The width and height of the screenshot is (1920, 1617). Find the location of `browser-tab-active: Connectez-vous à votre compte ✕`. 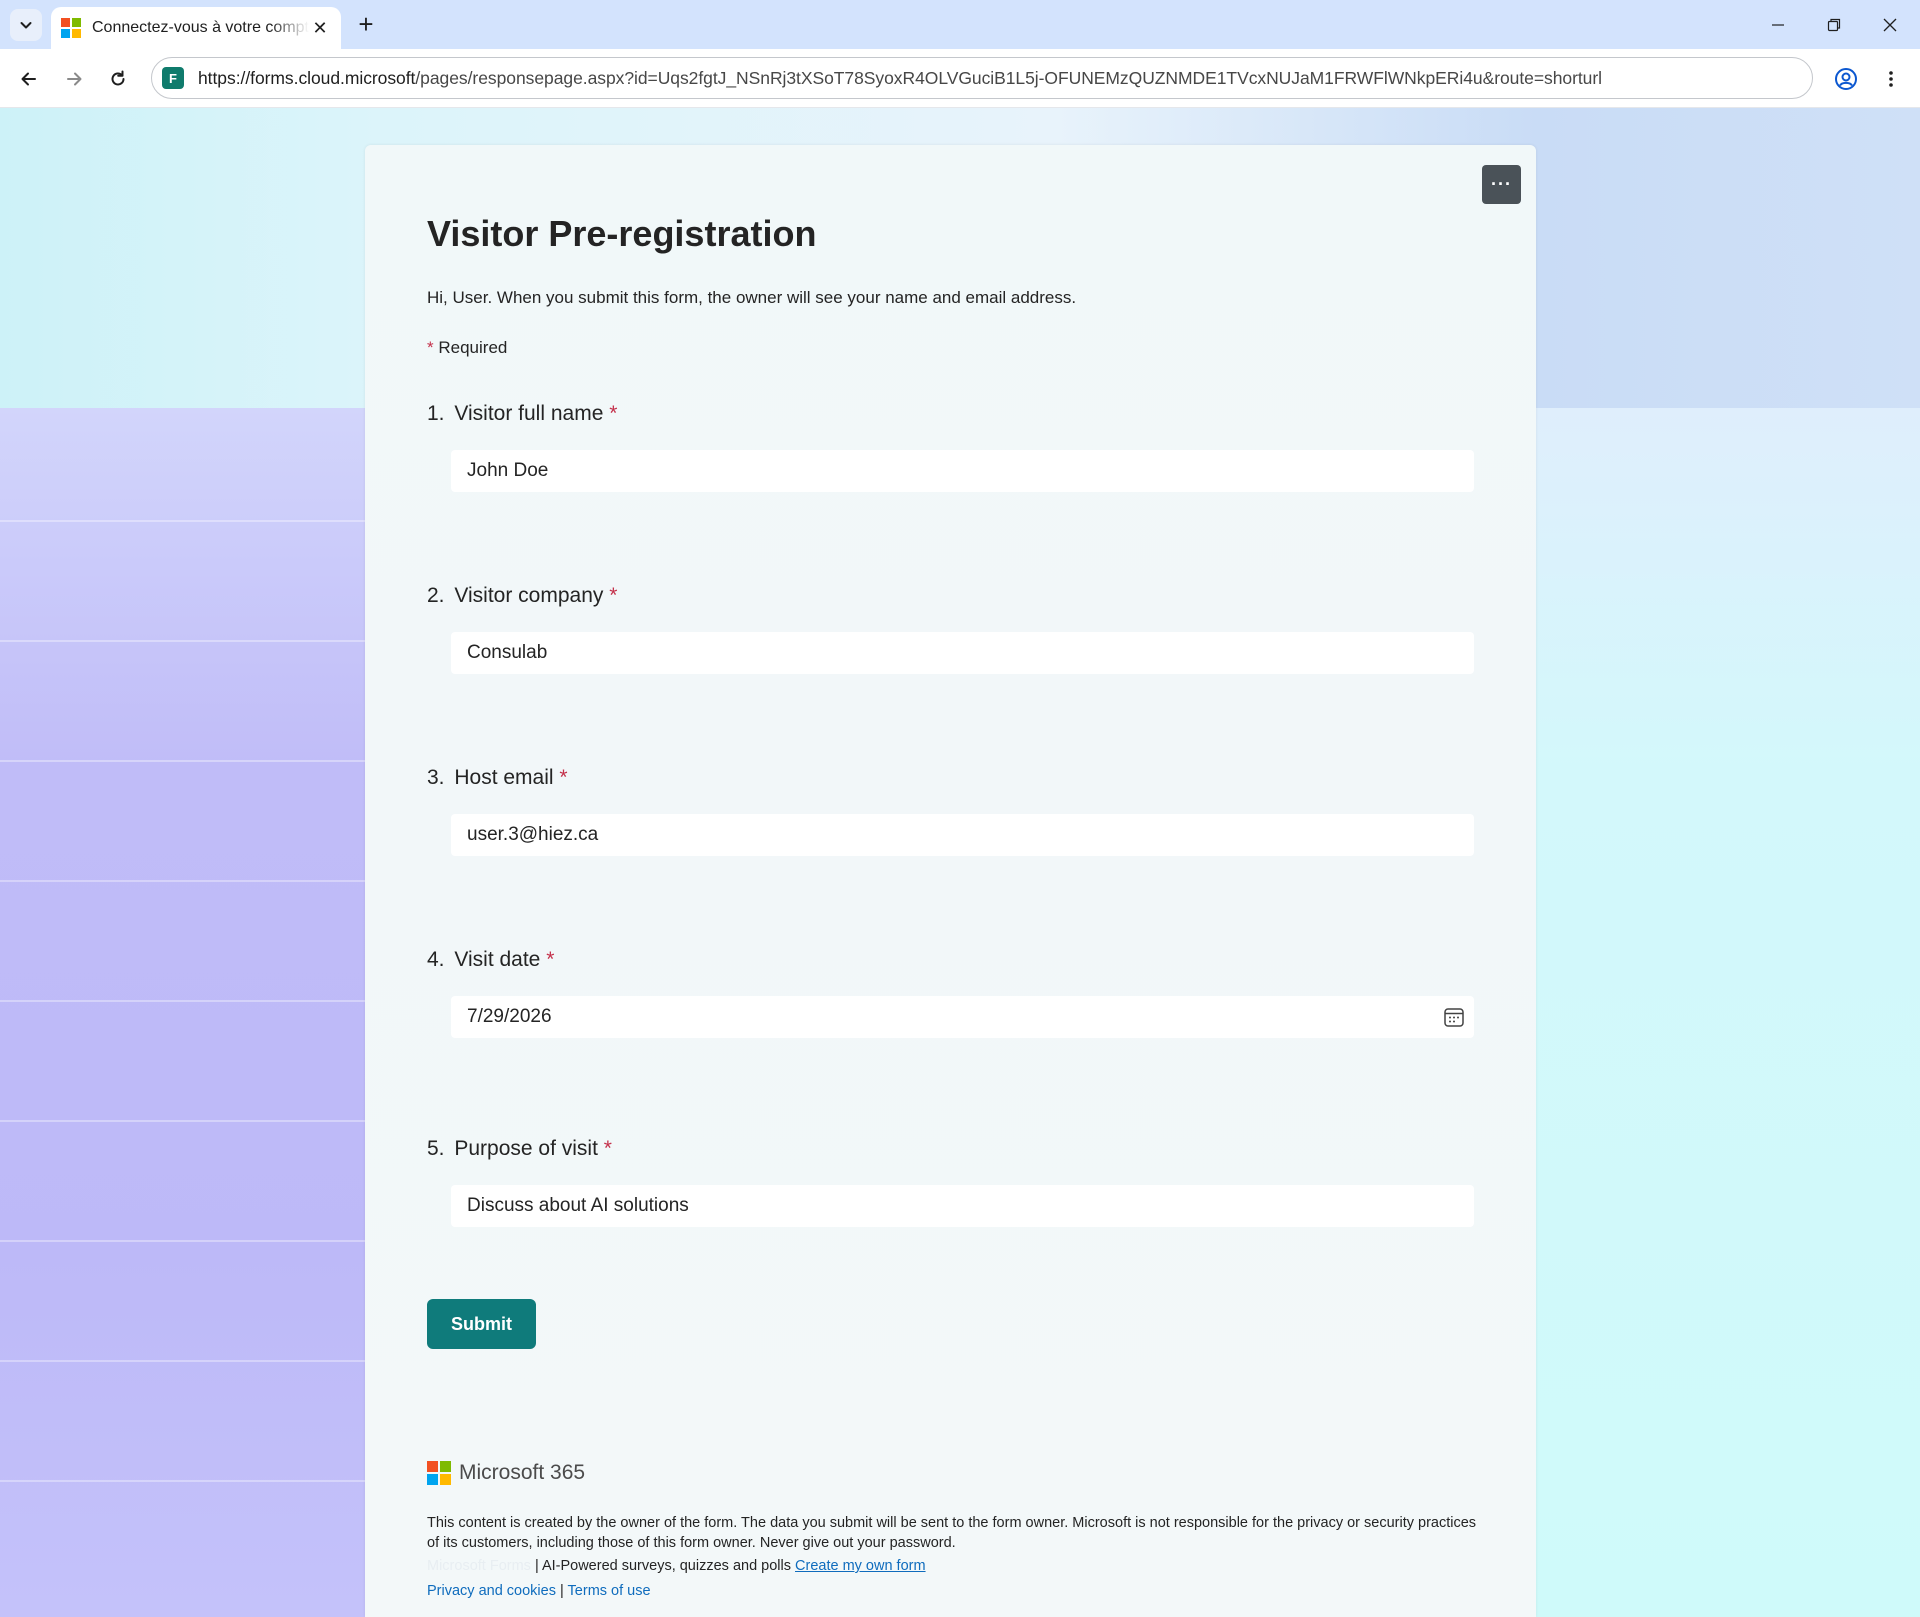

browser-tab-active: Connectez-vous à votre compte ✕ is located at coordinates (196, 28).